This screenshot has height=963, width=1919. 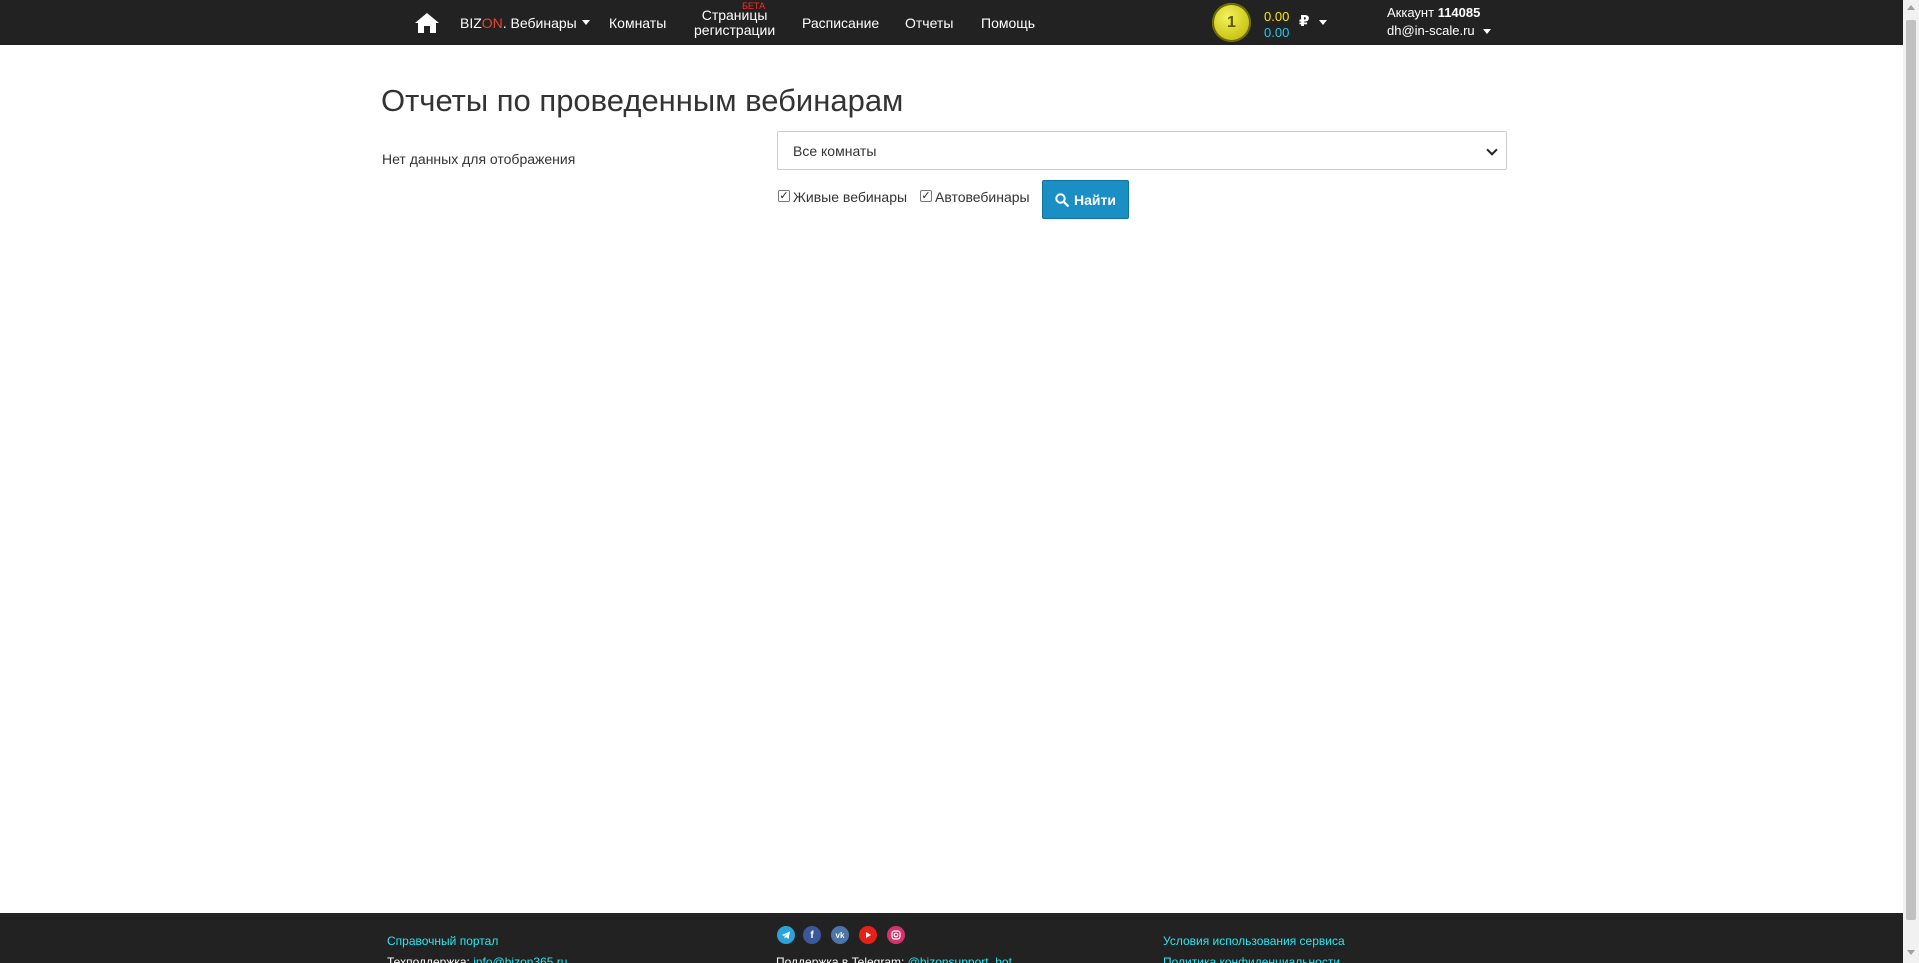 I want to click on coin-icon: 1, so click(x=1231, y=22).